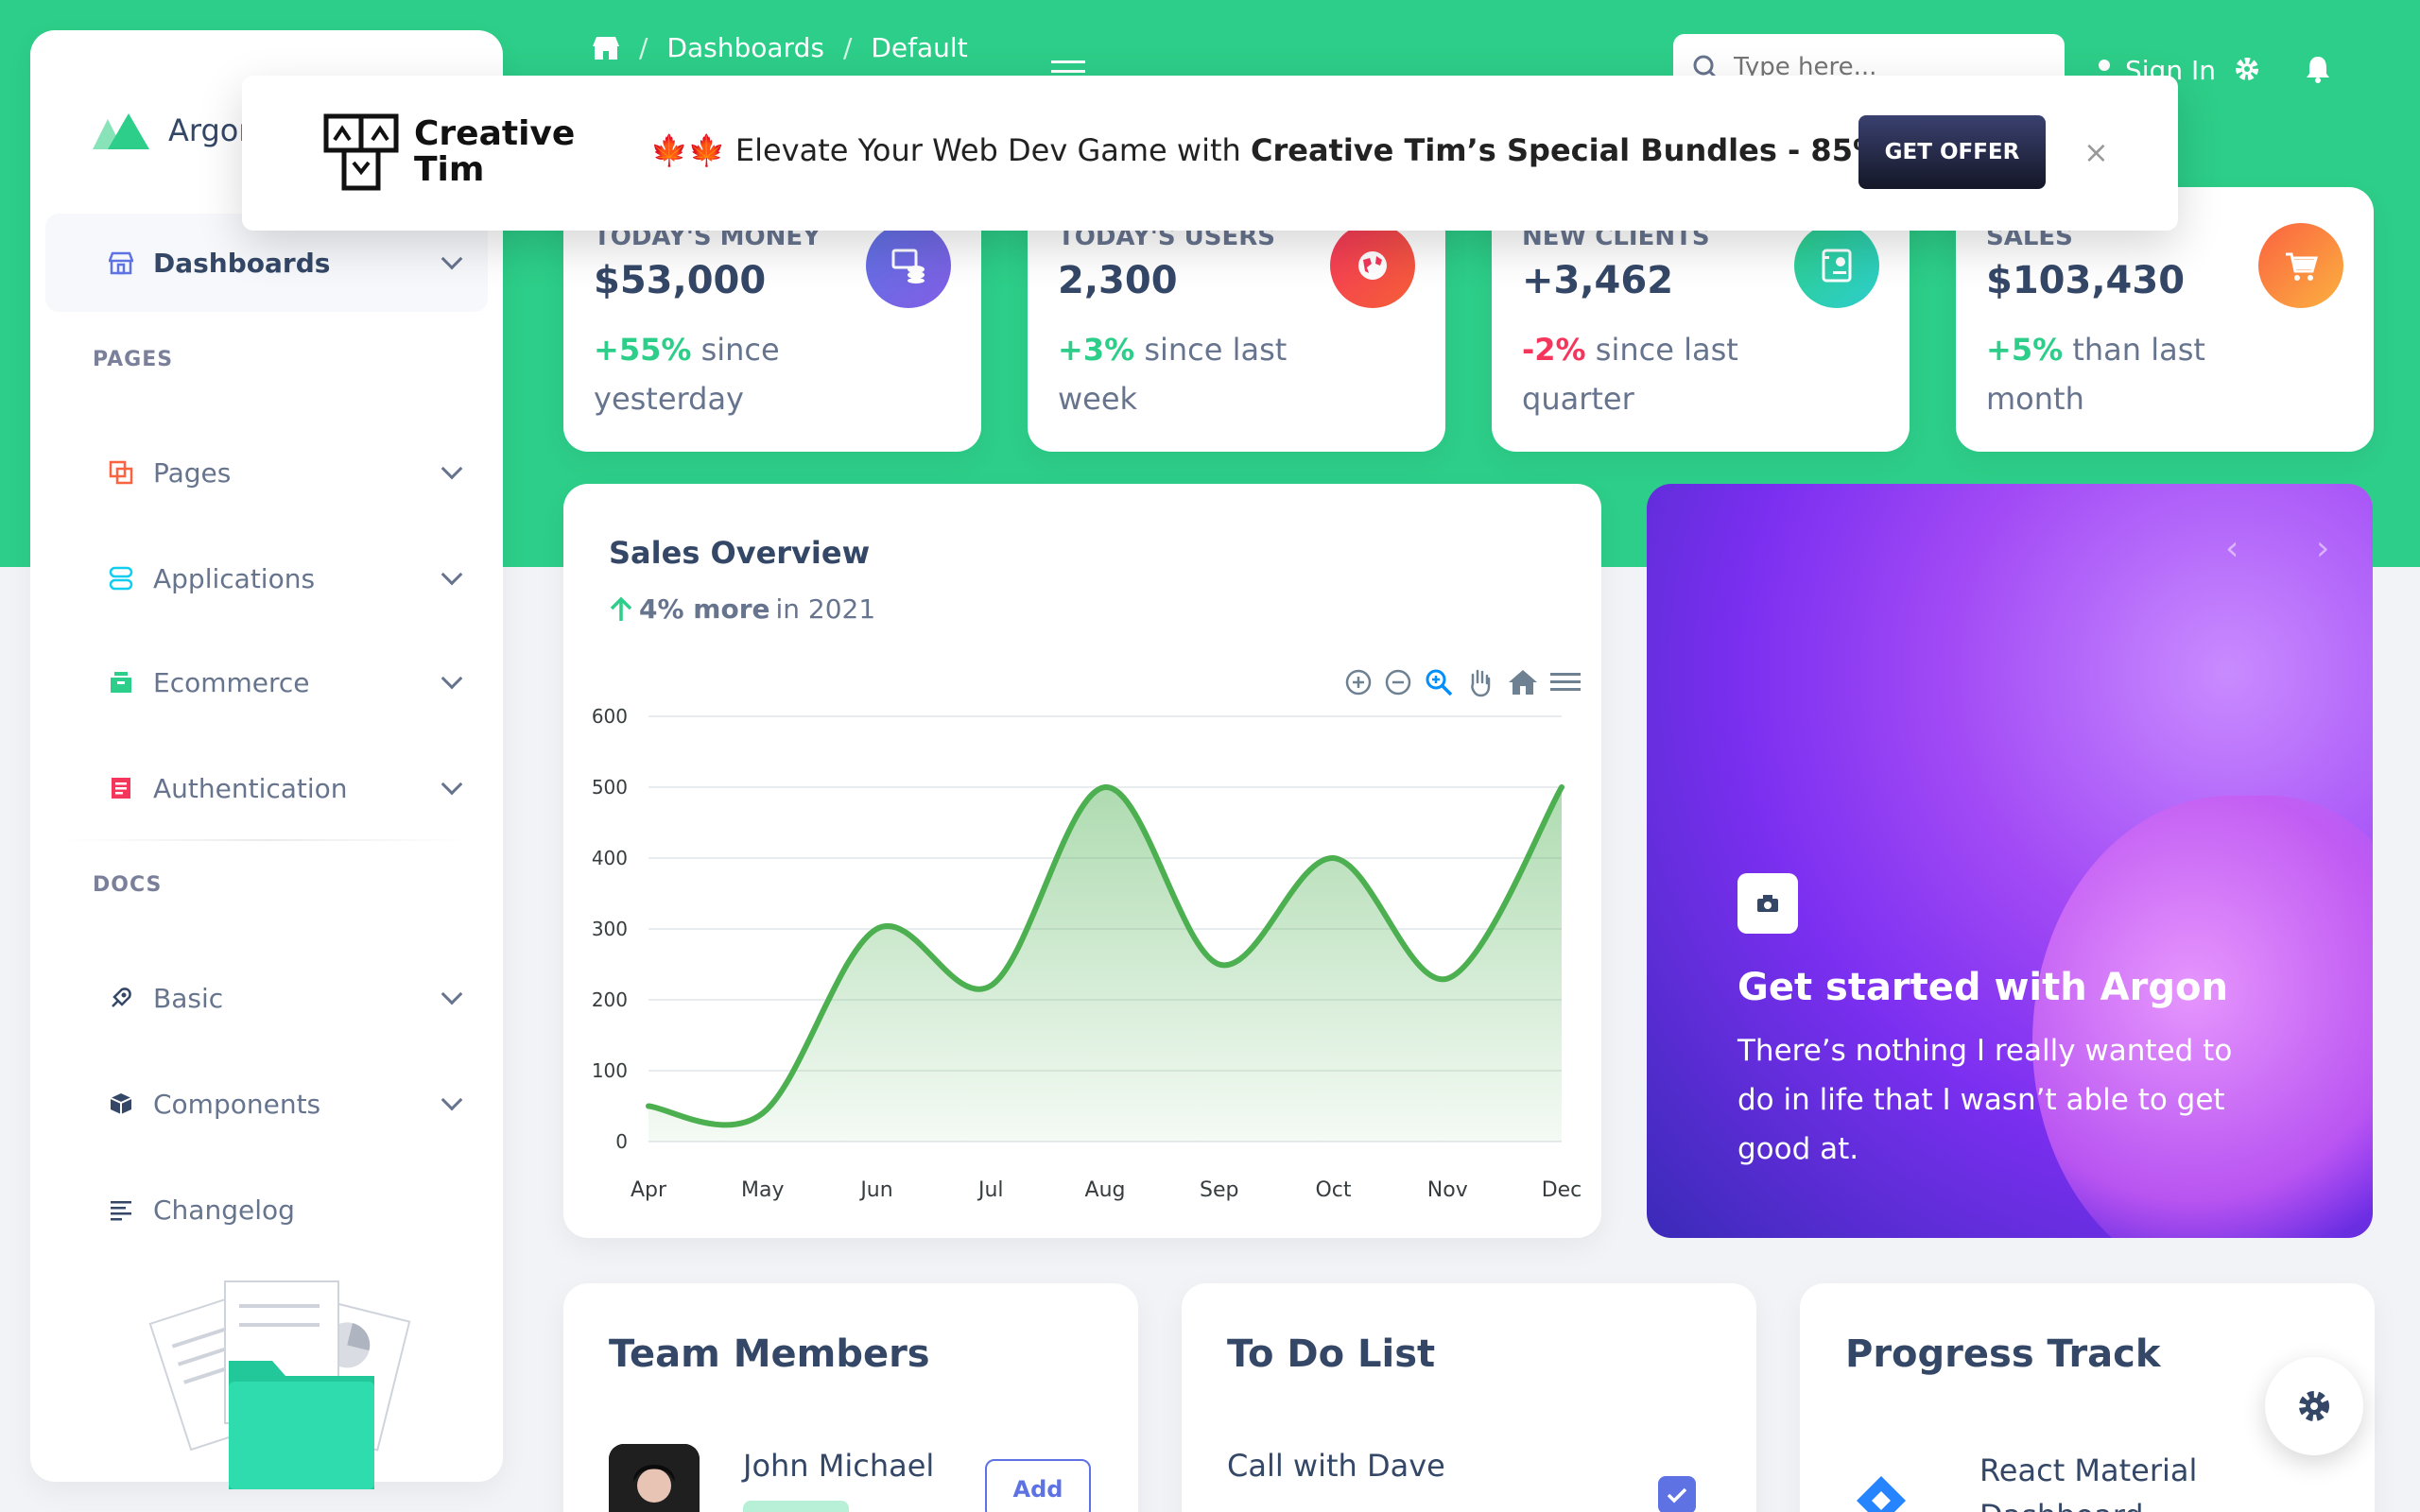 The image size is (2420, 1512). What do you see at coordinates (237, 1104) in the screenshot?
I see `sidebar-item-label: Components` at bounding box center [237, 1104].